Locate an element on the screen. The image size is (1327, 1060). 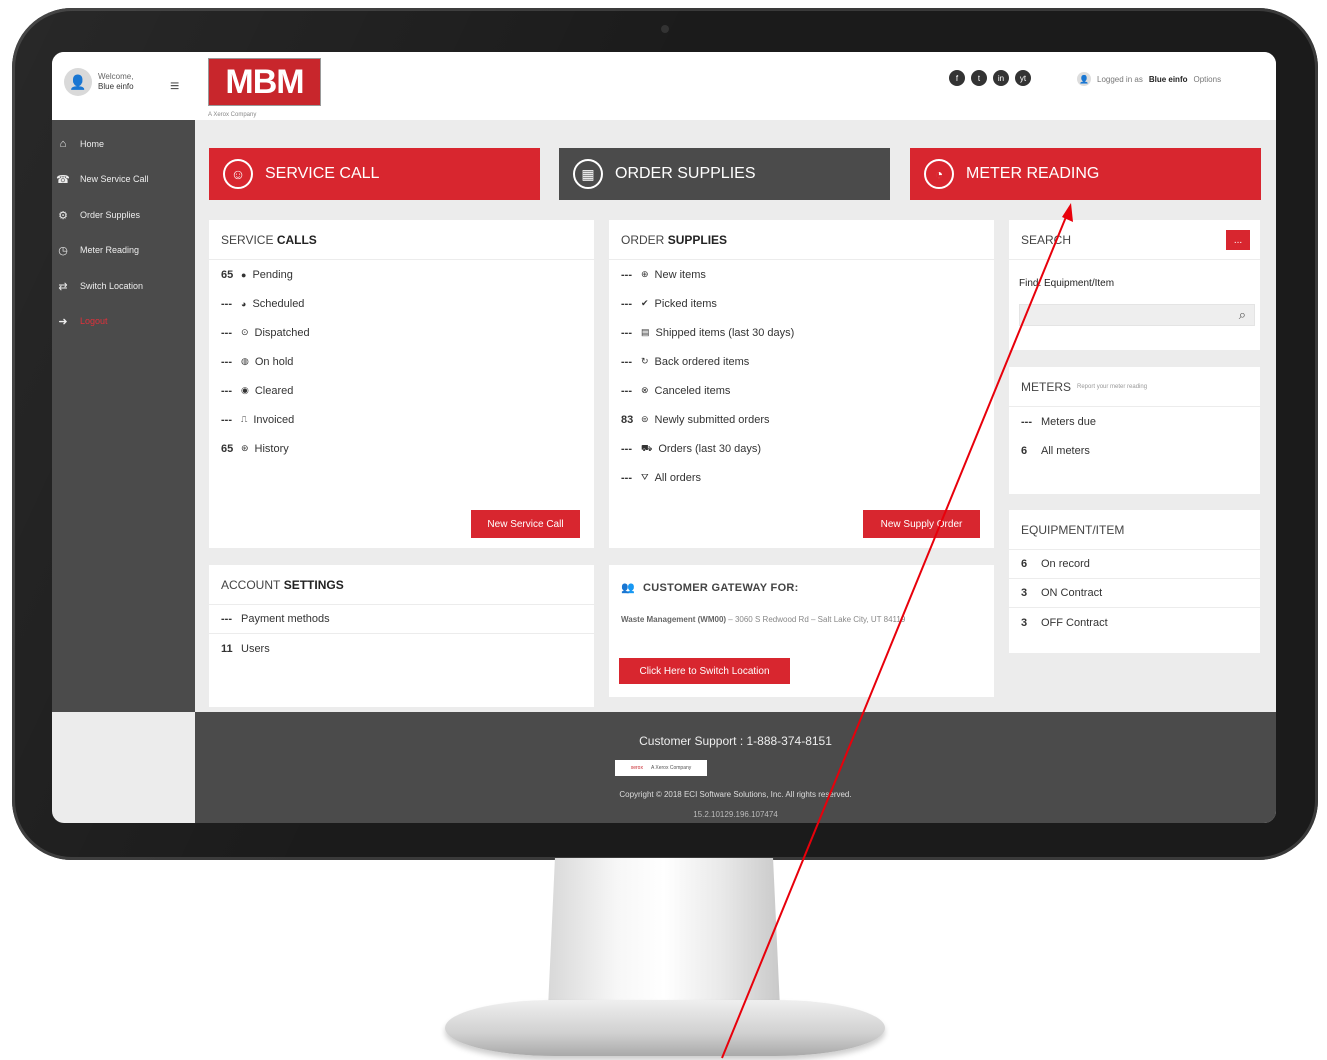
panel-title: ACCOUNT SETTINGS is located at coordinates (401, 585).